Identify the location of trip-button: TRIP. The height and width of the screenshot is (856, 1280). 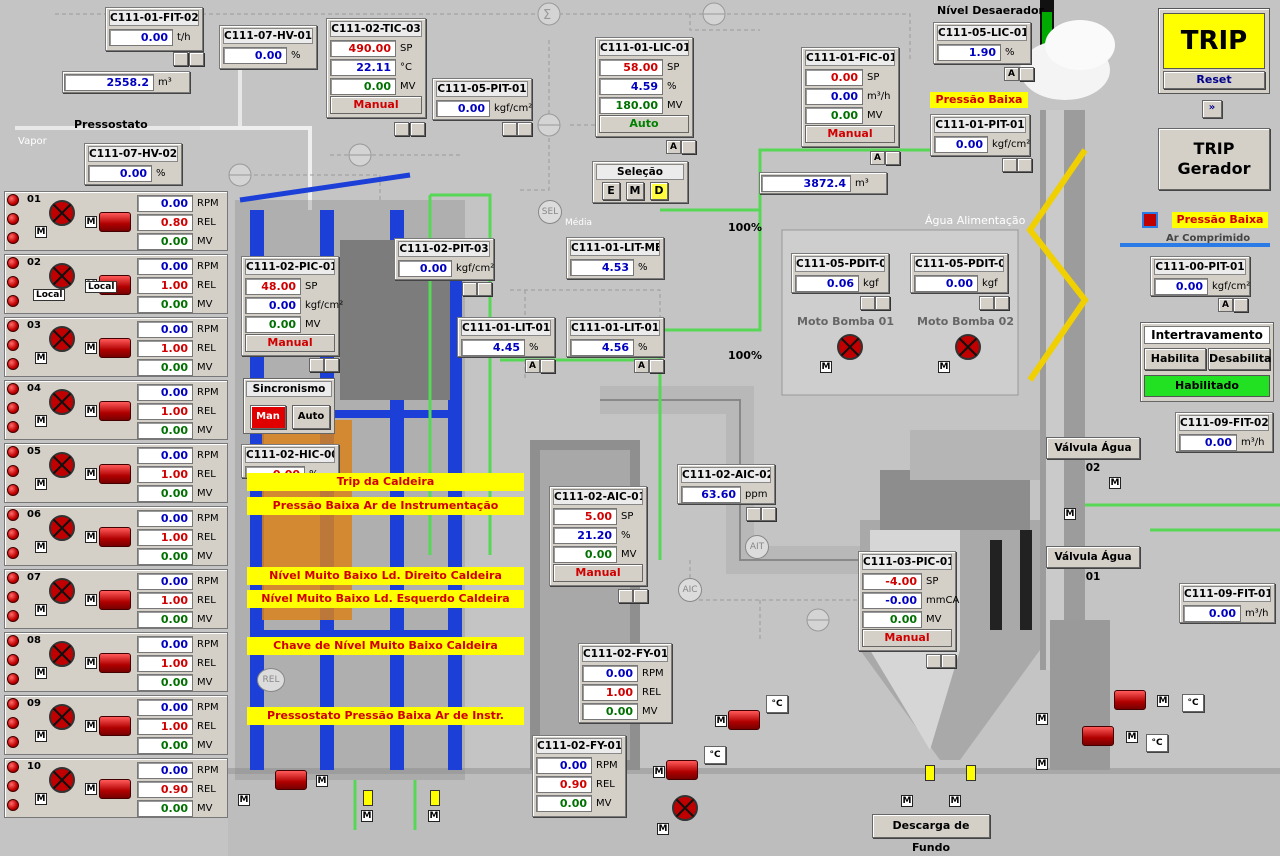
(1214, 41).